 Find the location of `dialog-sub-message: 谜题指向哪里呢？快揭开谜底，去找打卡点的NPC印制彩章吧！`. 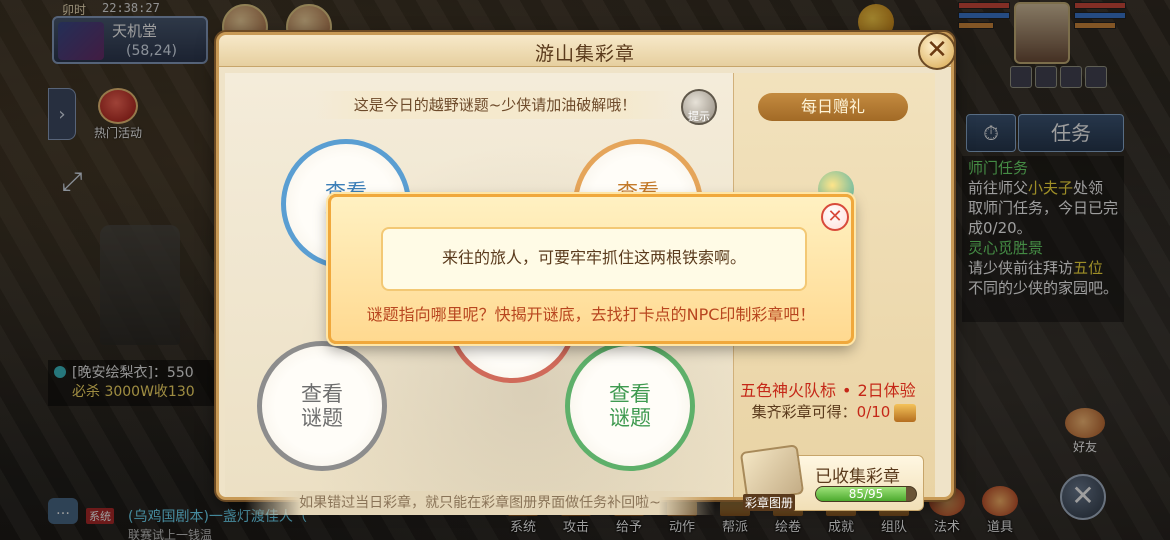

dialog-sub-message: 谜题指向哪里呢？快揭开谜底，去找打卡点的NPC印制彩章吧！ is located at coordinates (591, 314).